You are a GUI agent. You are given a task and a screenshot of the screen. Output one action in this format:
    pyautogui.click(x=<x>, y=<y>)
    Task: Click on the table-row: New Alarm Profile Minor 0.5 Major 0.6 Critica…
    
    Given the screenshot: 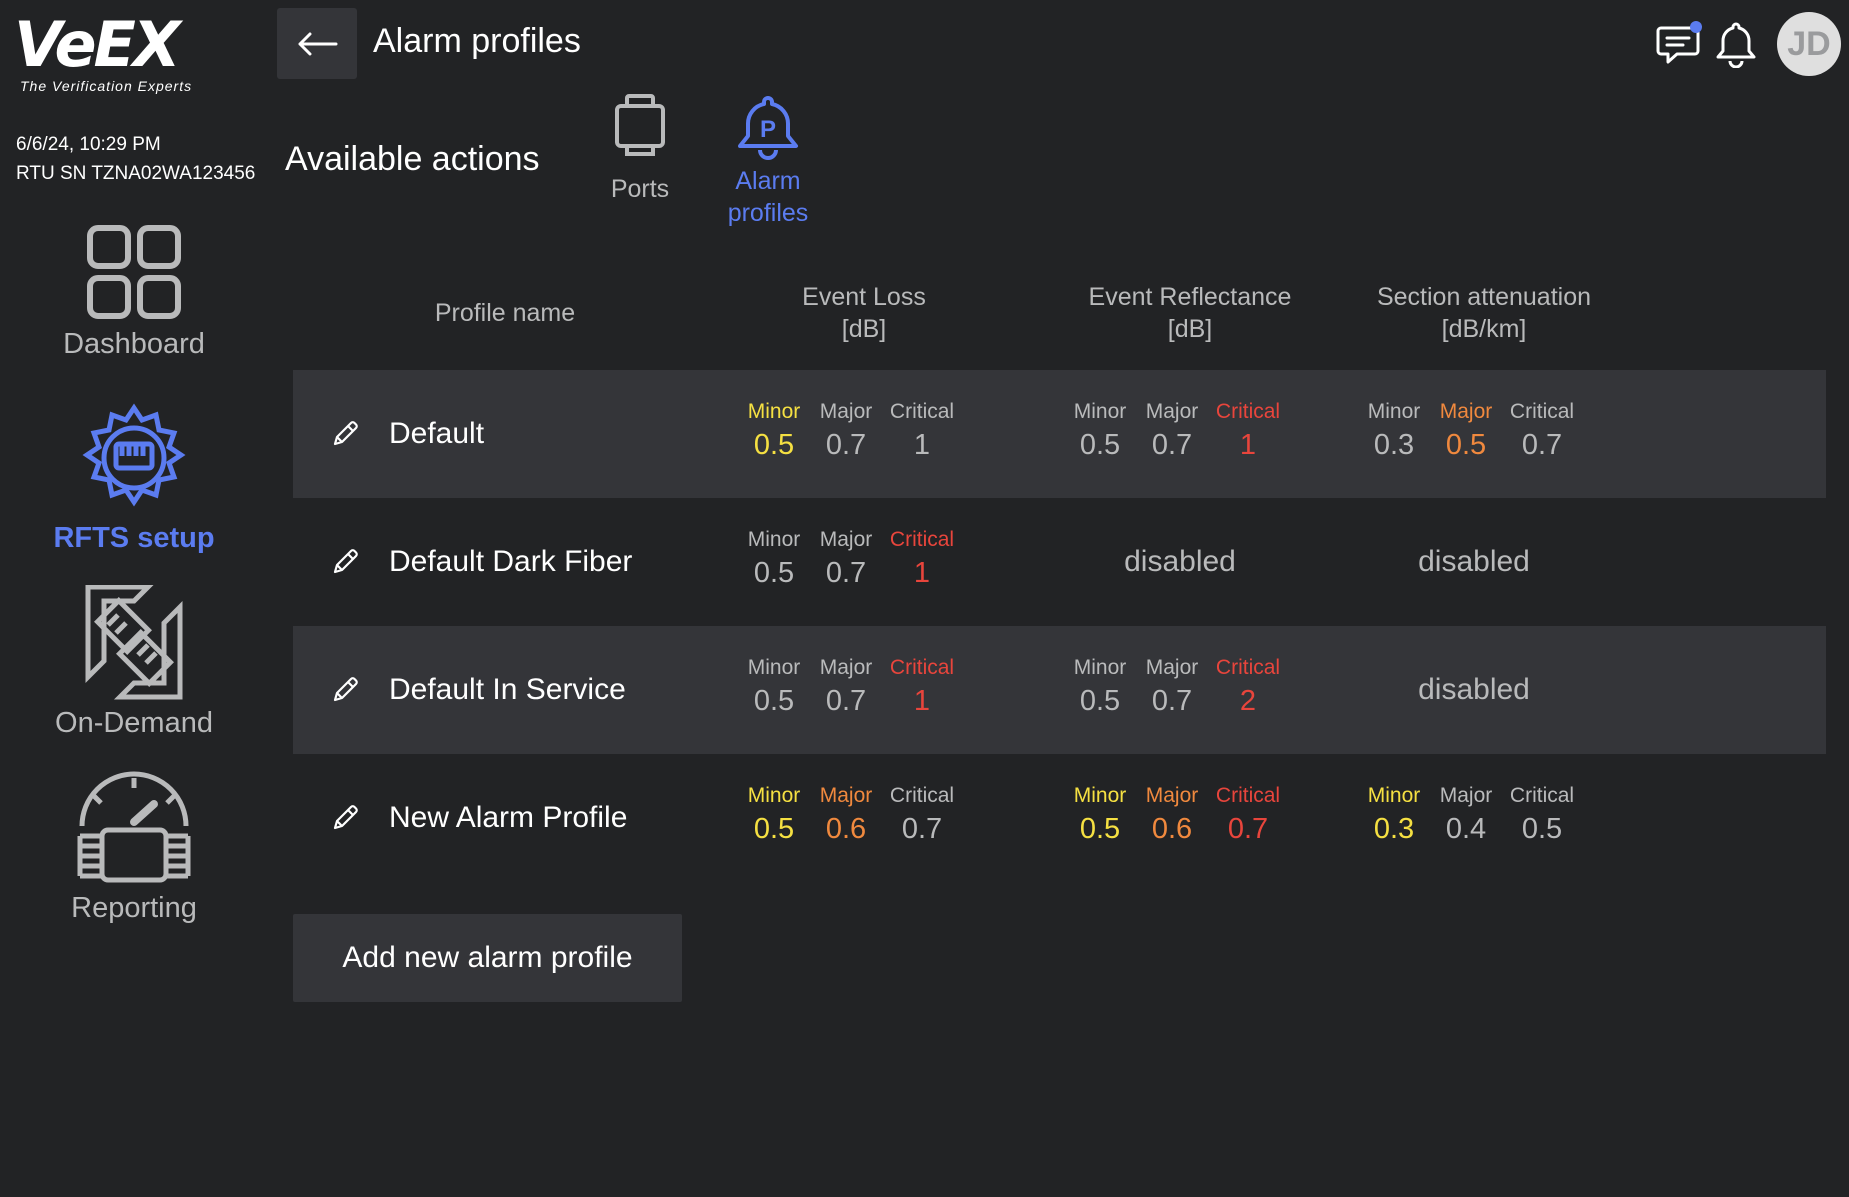 What is the action you would take?
    pyautogui.click(x=1059, y=818)
    